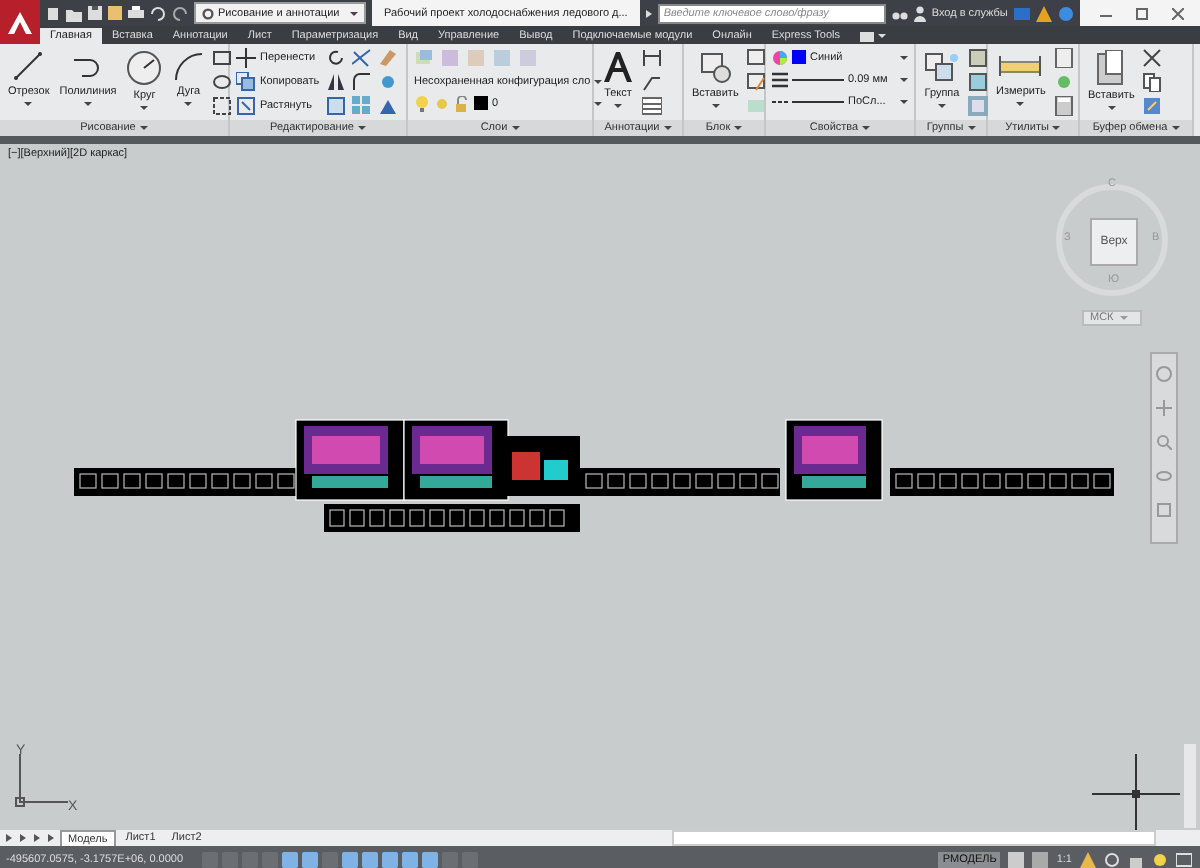 Image resolution: width=1200 pixels, height=868 pixels. What do you see at coordinates (180, 13) in the screenshot?
I see `redo-icon` at bounding box center [180, 13].